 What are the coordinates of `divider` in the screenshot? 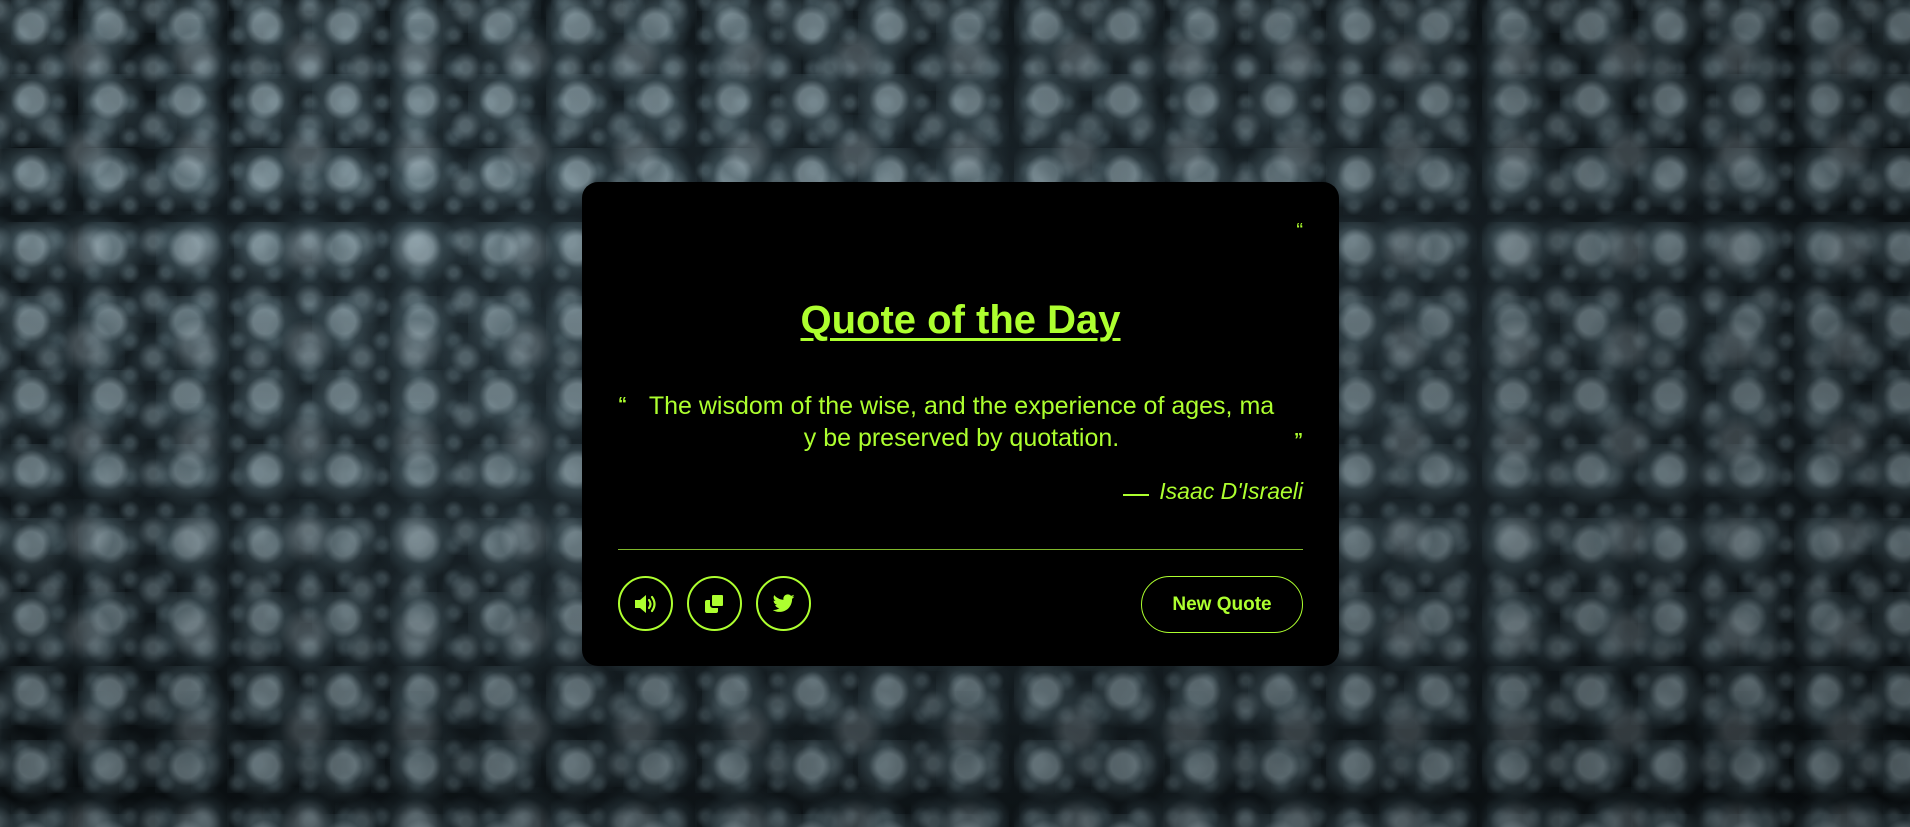 It's located at (960, 549).